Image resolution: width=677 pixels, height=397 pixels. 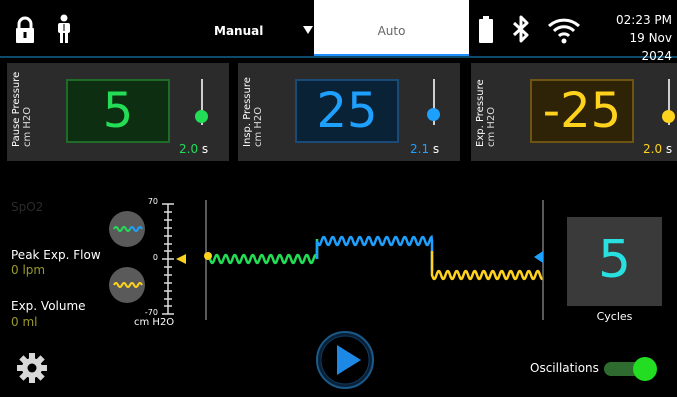 I want to click on pressure-scale, so click(x=160, y=265).